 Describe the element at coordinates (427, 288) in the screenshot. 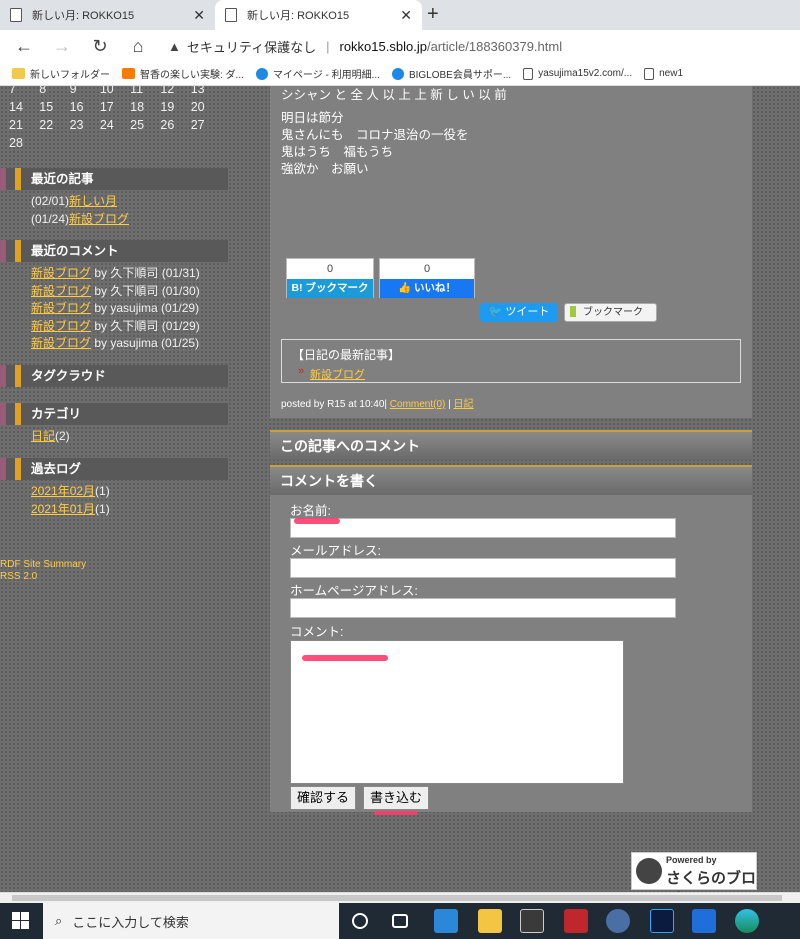

I see `like-label: 👍 いいね！` at that location.